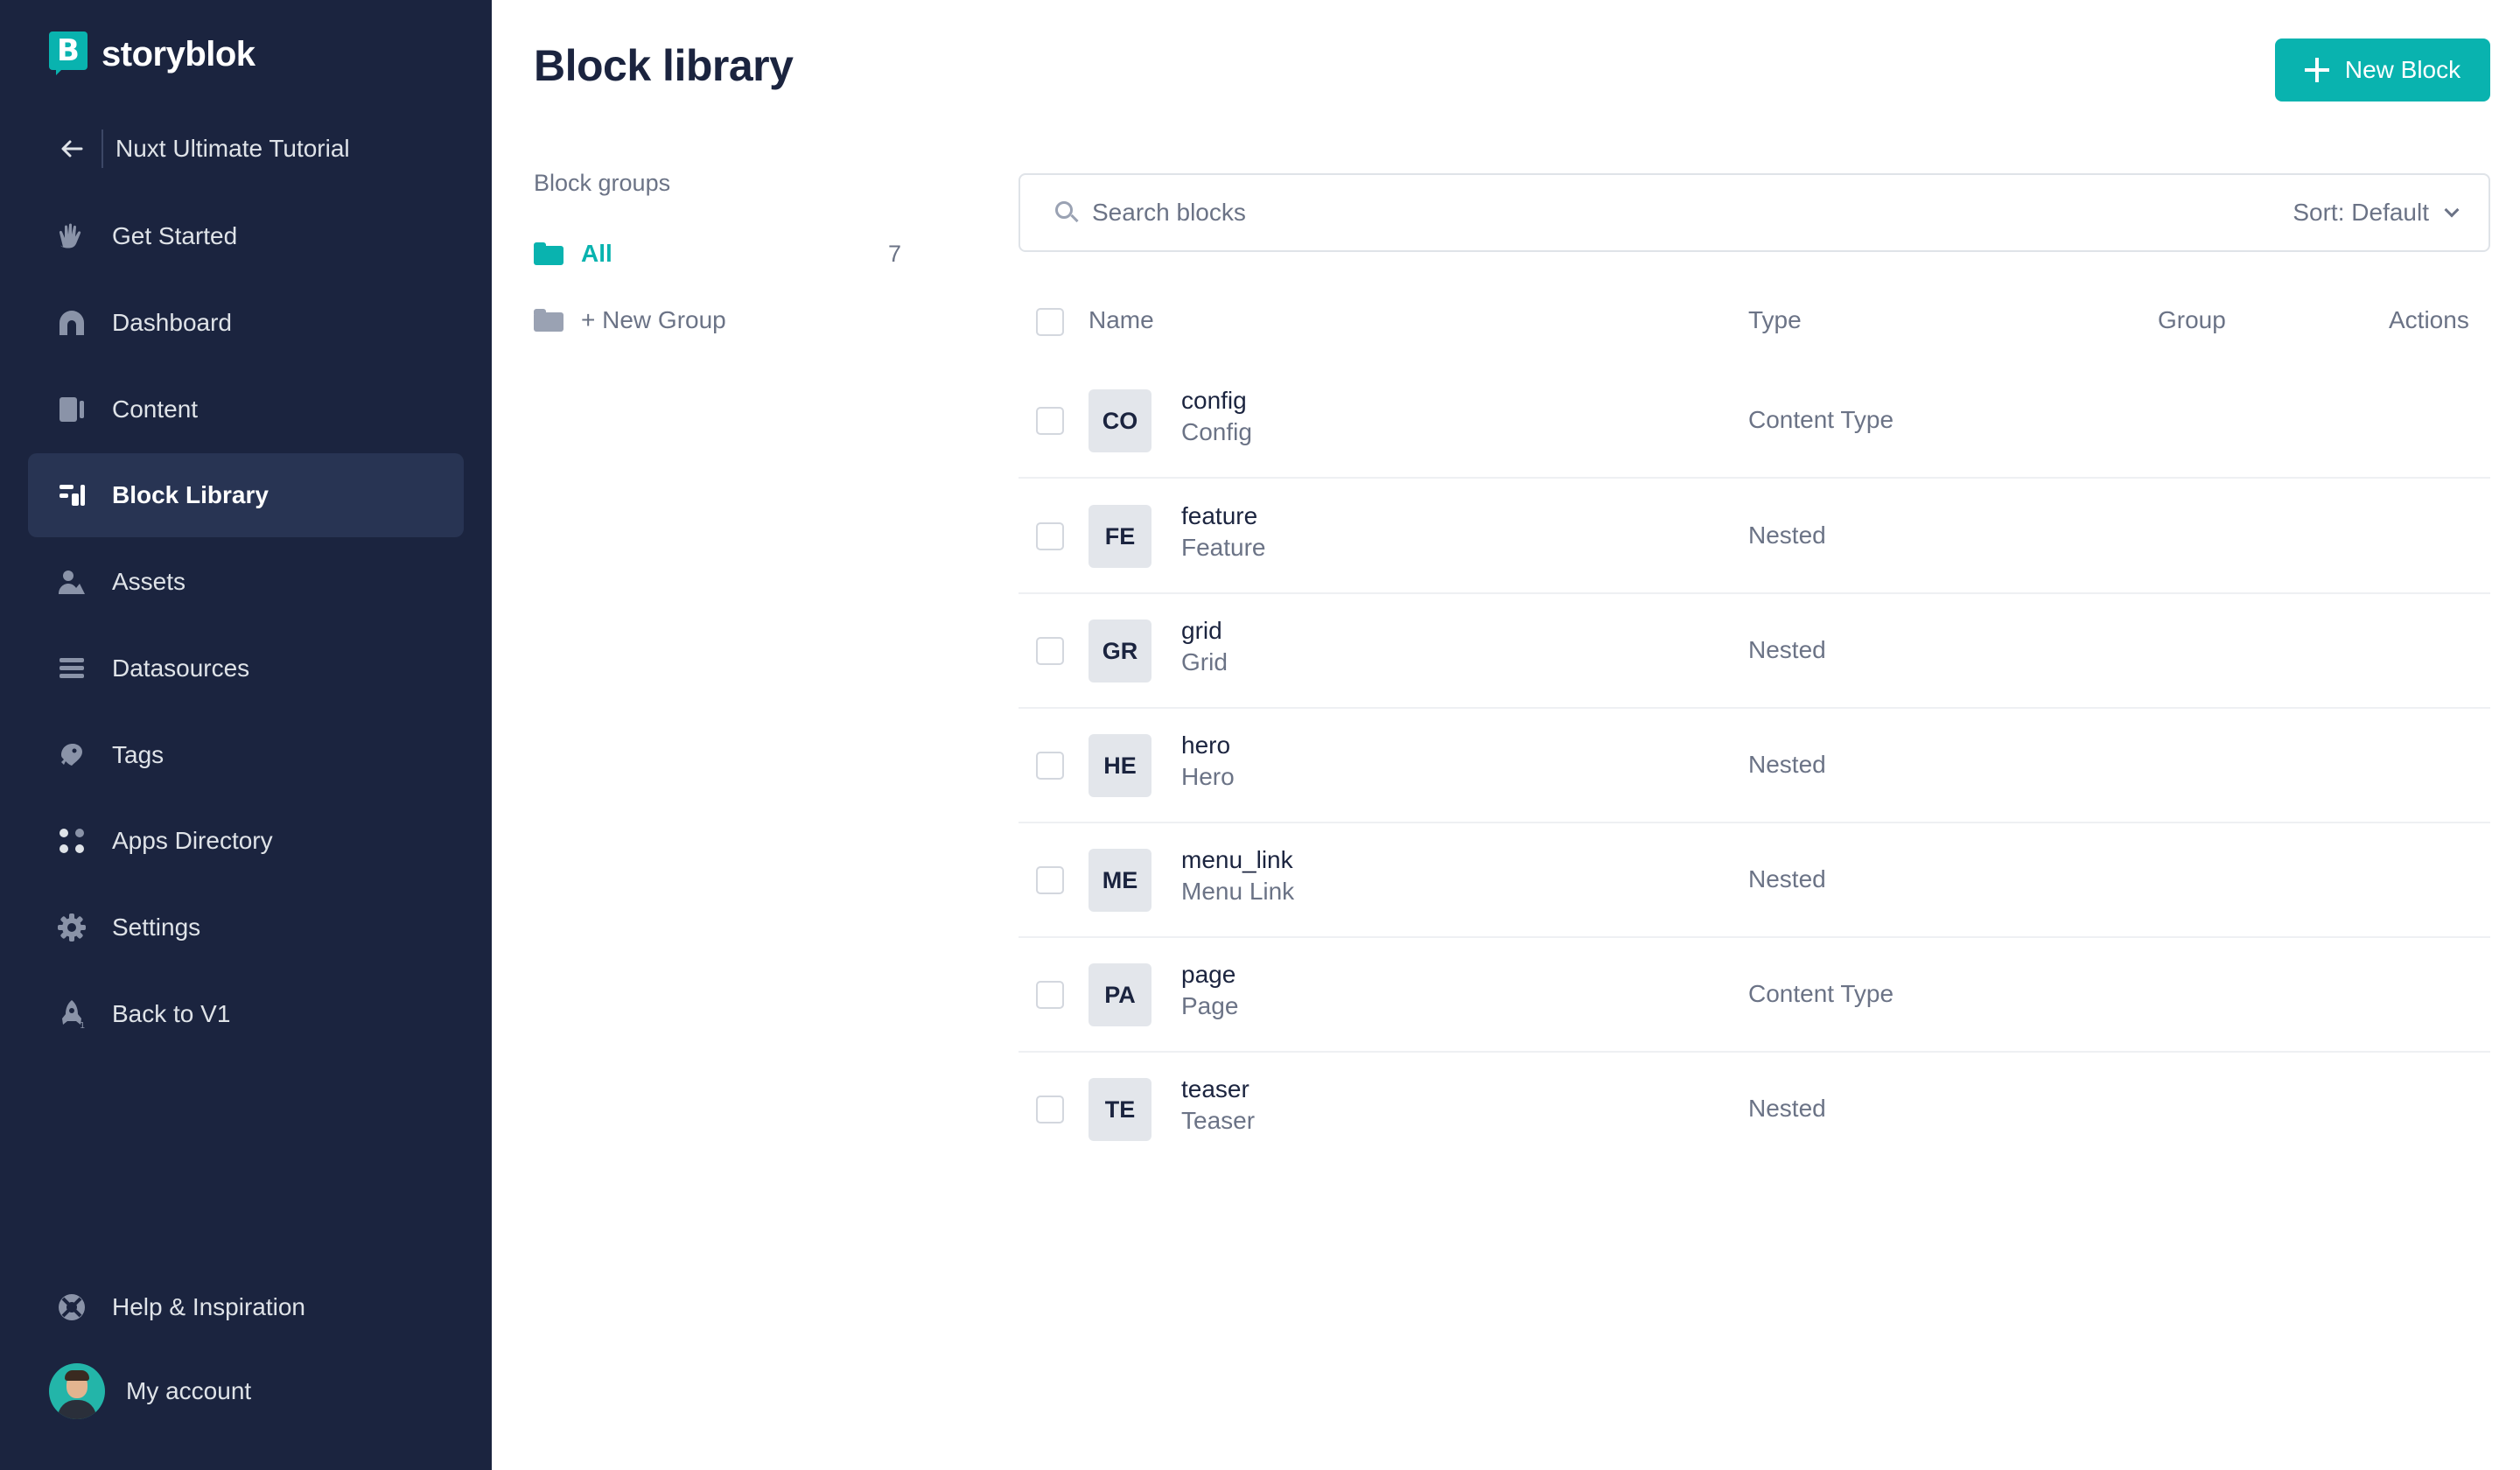  I want to click on new-group-button: + New Group, so click(717, 320).